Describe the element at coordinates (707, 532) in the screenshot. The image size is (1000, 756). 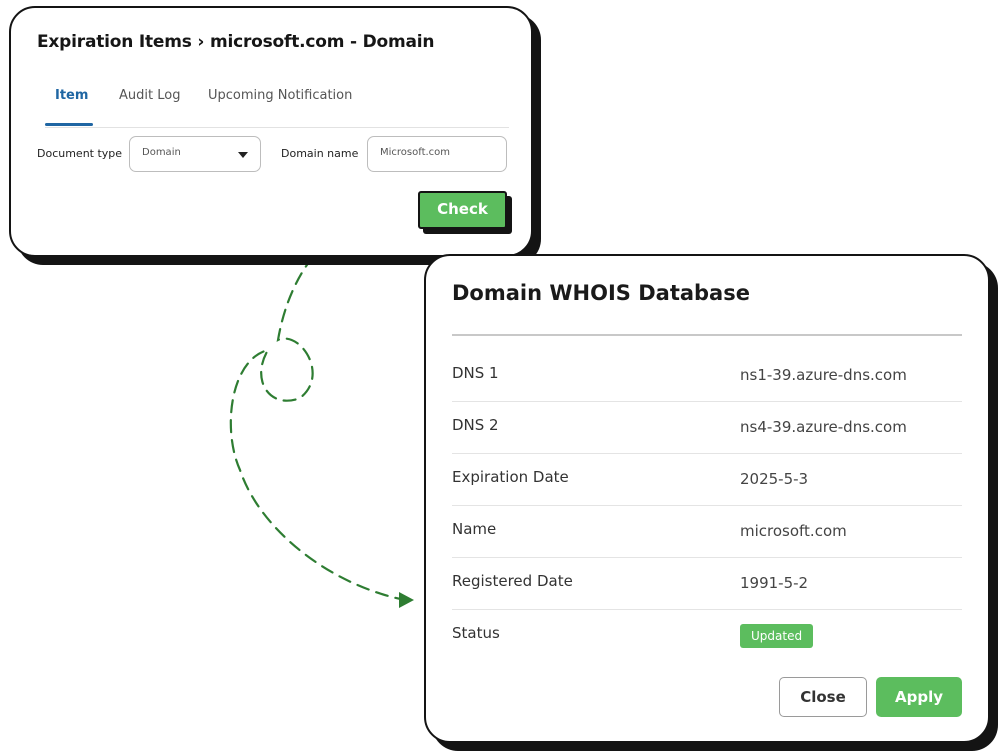
I see `whois-row: Name microsoft.com` at that location.